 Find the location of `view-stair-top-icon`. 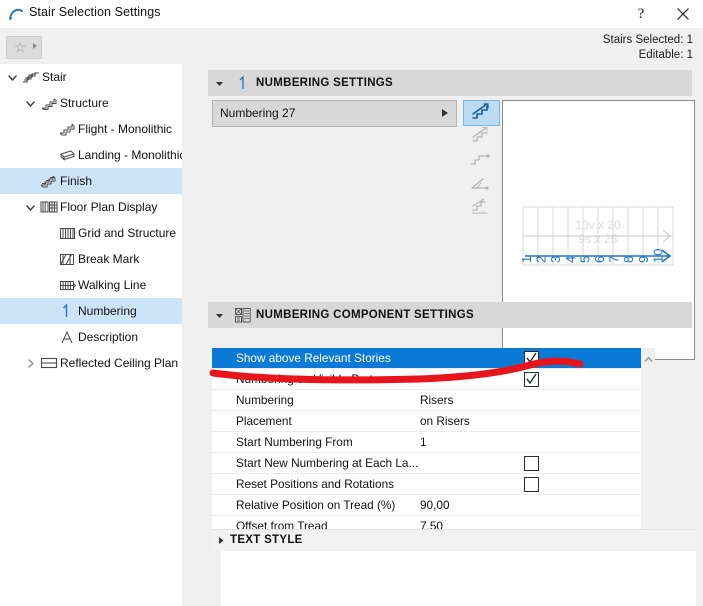

view-stair-top-icon is located at coordinates (480, 134).